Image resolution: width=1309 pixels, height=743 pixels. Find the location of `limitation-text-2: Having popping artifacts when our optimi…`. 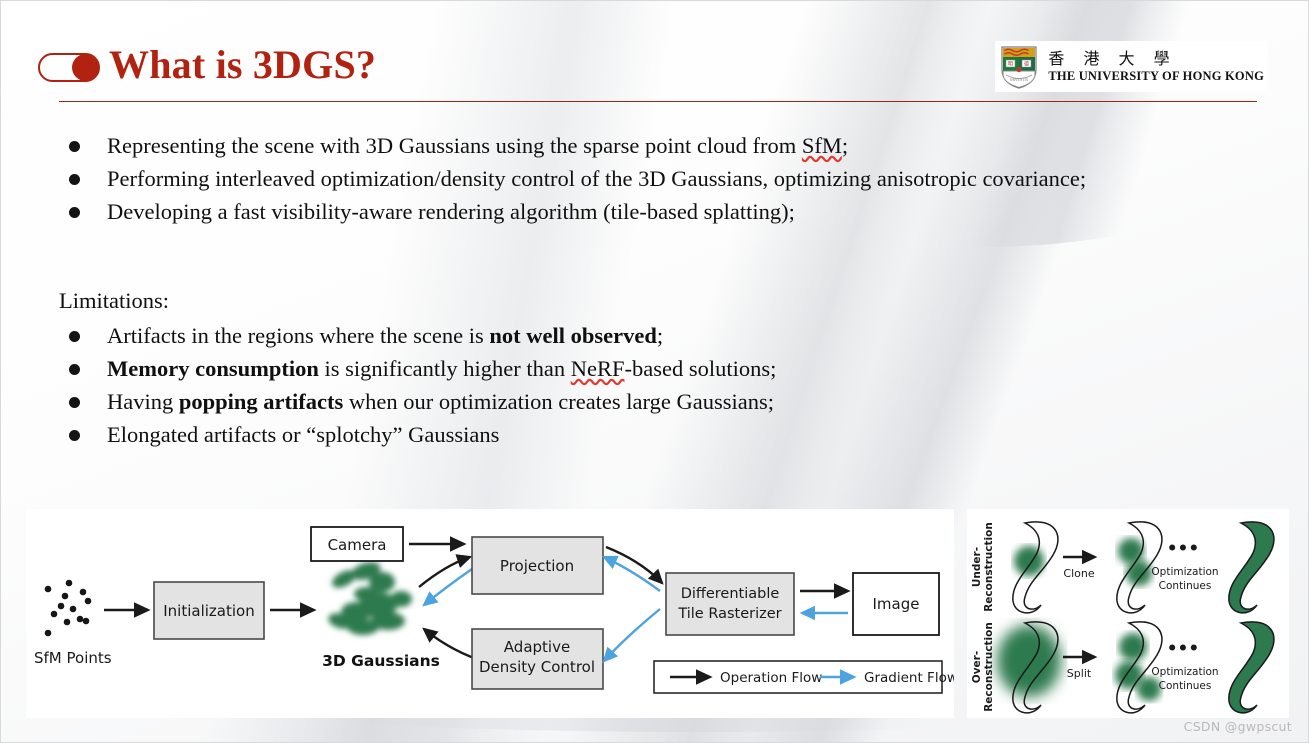

limitation-text-2: Having popping artifacts when our optimi… is located at coordinates (440, 401).